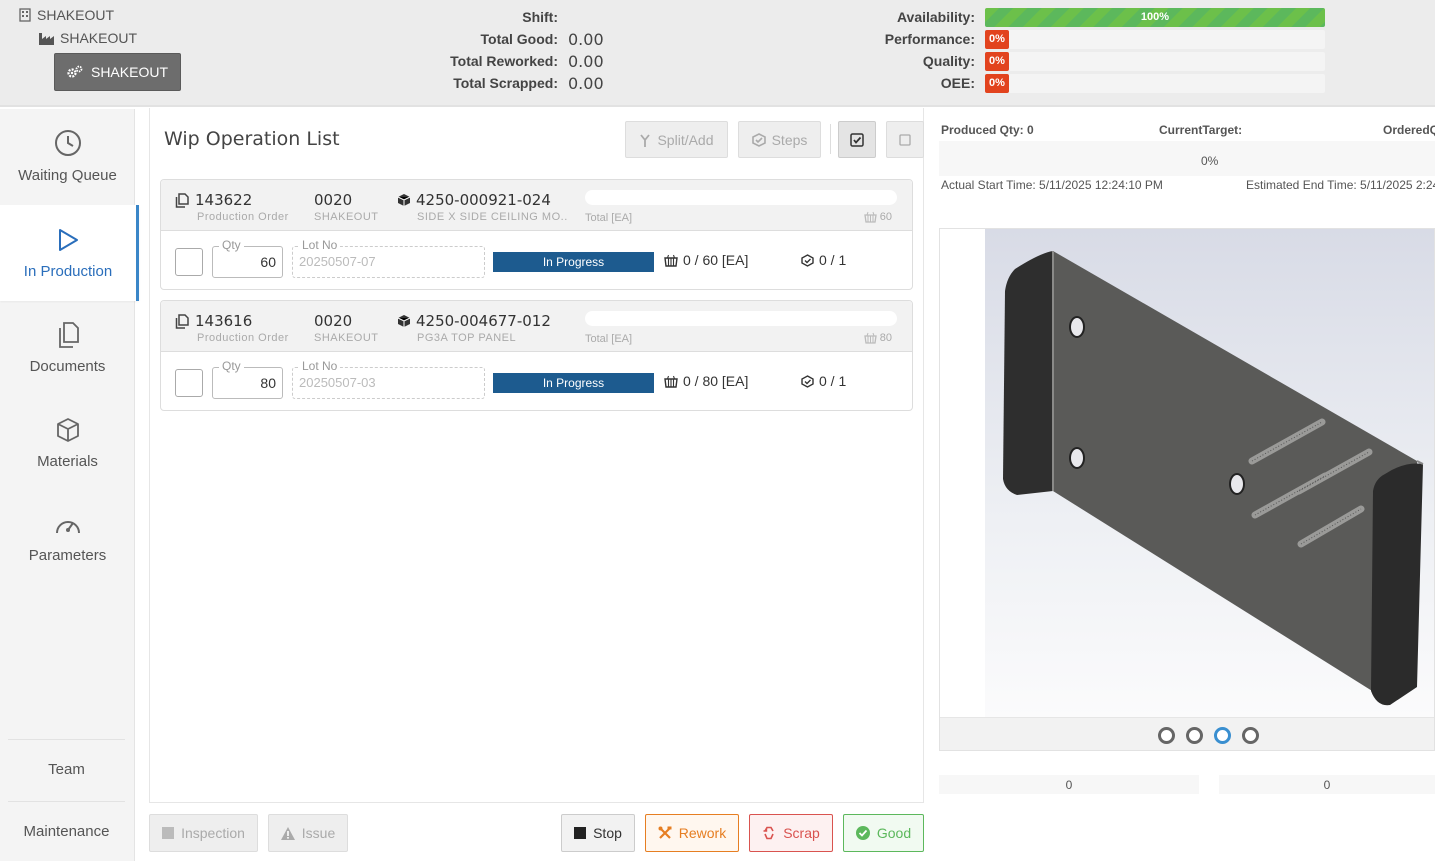 Image resolution: width=1435 pixels, height=861 pixels. What do you see at coordinates (483, 200) in the screenshot?
I see `part-text: 4250-000921-024` at bounding box center [483, 200].